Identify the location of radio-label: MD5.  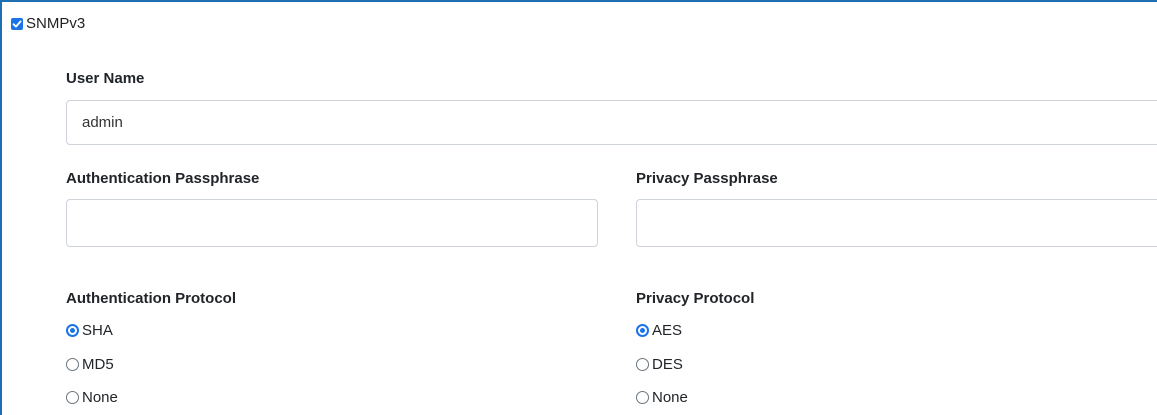
(98, 364).